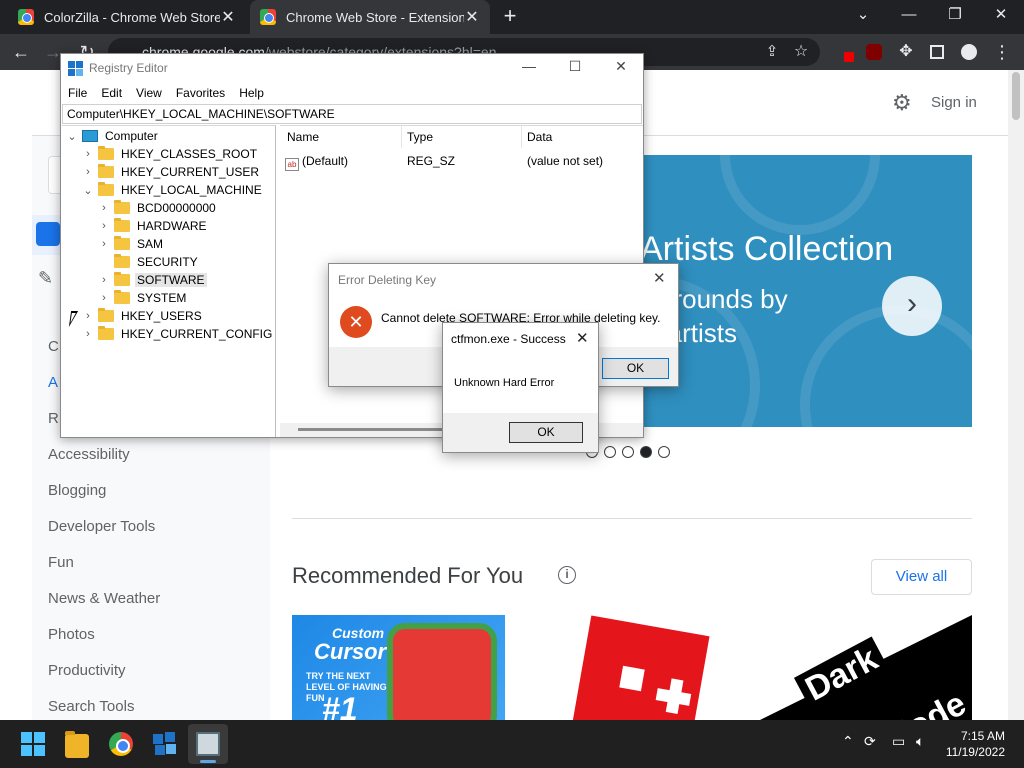 This screenshot has height=768, width=1024. I want to click on column-header-data: Data, so click(539, 137).